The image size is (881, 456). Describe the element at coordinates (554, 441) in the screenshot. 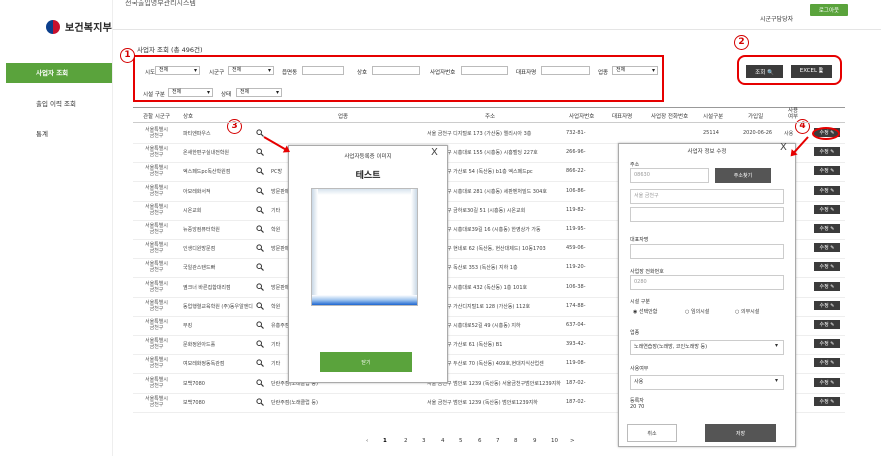

I see `page-number-button: 10` at that location.